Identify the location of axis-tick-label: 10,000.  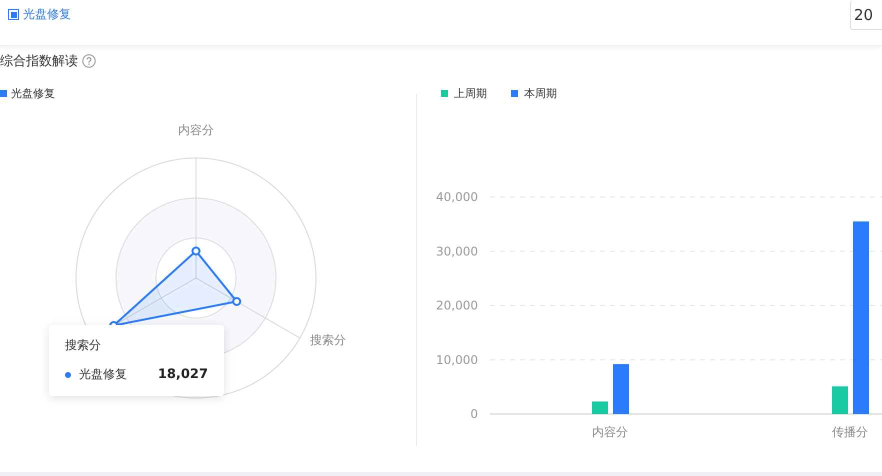
(457, 359).